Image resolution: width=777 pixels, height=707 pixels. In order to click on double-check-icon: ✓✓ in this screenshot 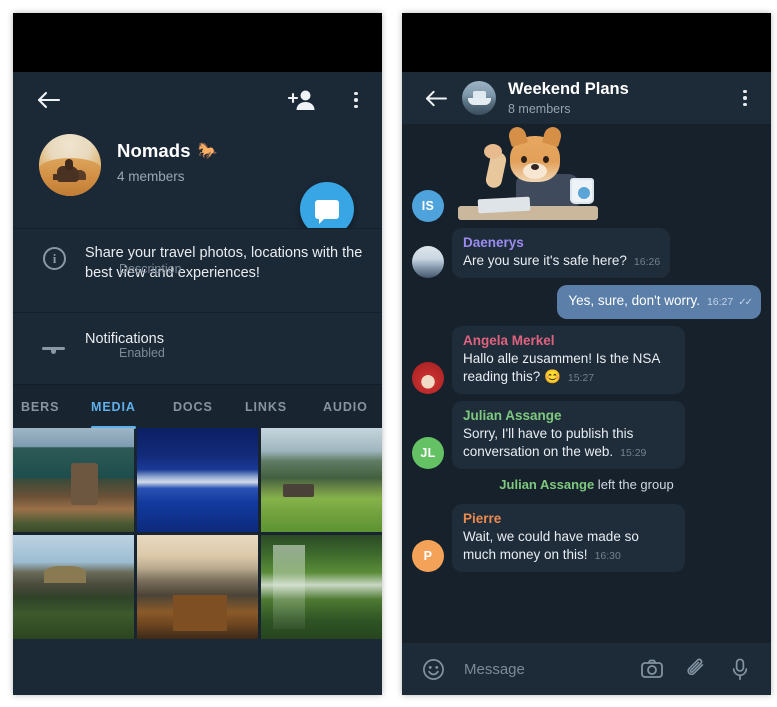, I will do `click(745, 302)`.